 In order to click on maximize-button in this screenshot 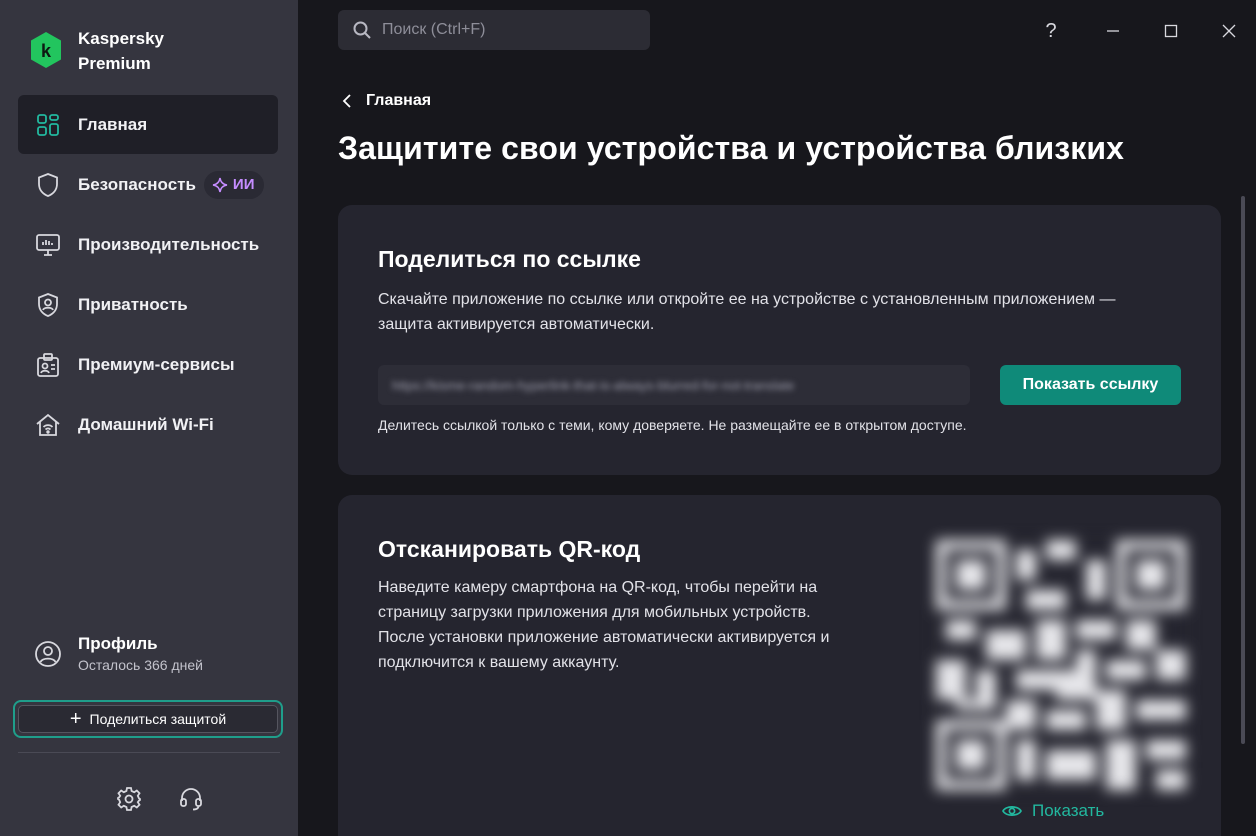, I will do `click(1171, 31)`.